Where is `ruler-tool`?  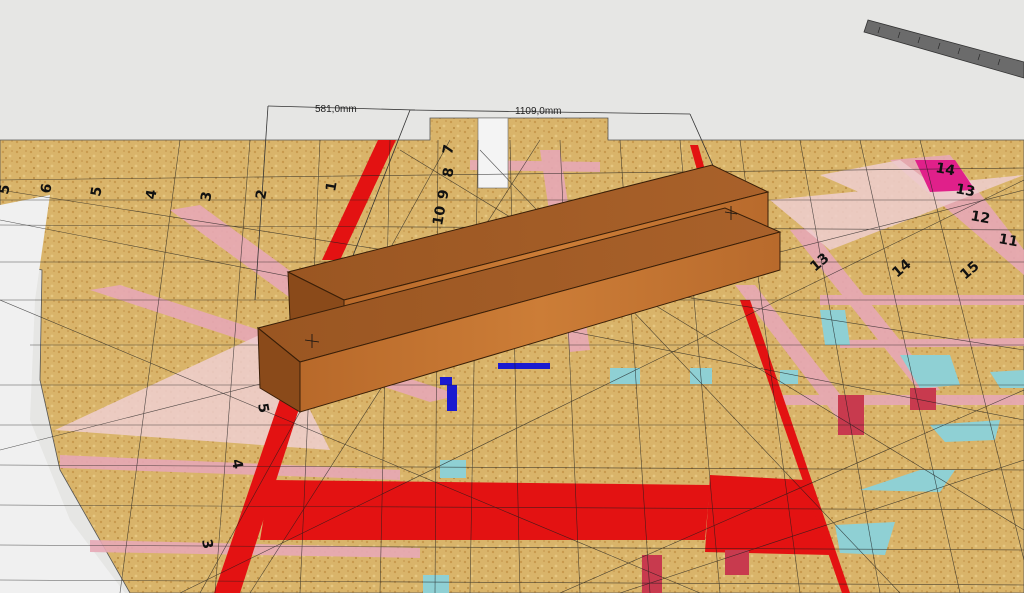
ruler-tool is located at coordinates (943, 49).